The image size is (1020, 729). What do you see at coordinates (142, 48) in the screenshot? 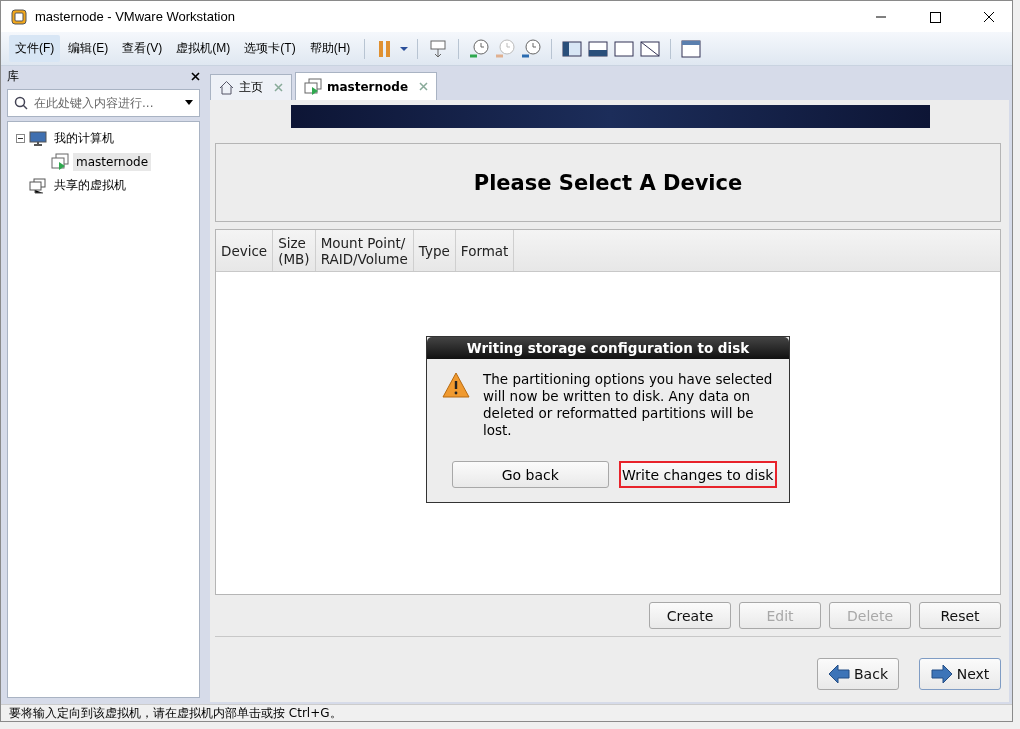
I see `menu-item: 查看(V)` at bounding box center [142, 48].